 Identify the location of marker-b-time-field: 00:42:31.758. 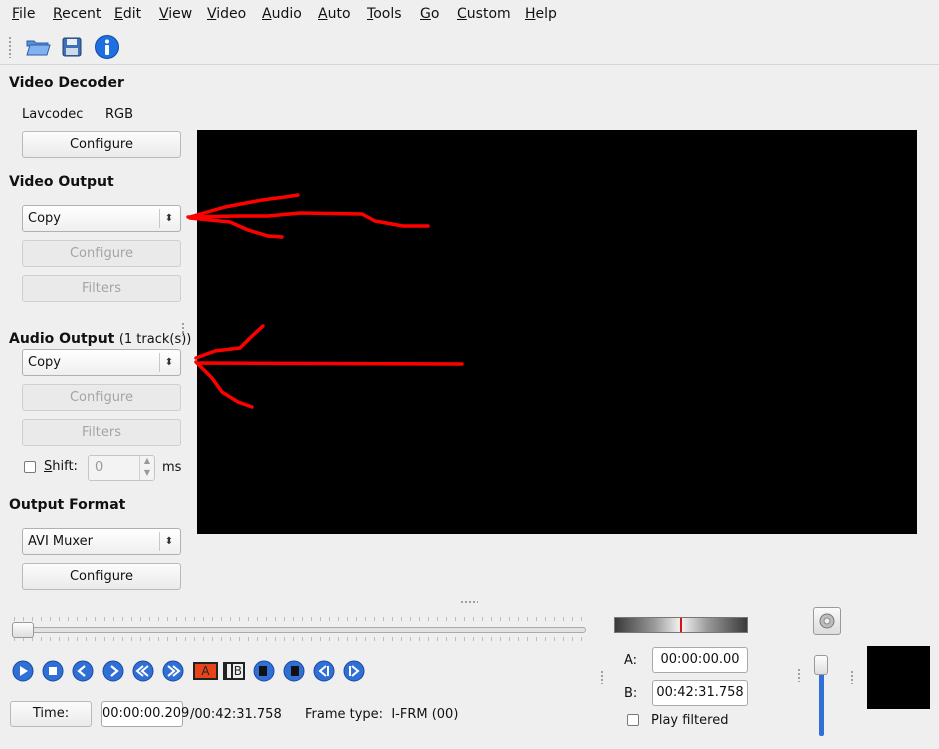
(700, 693).